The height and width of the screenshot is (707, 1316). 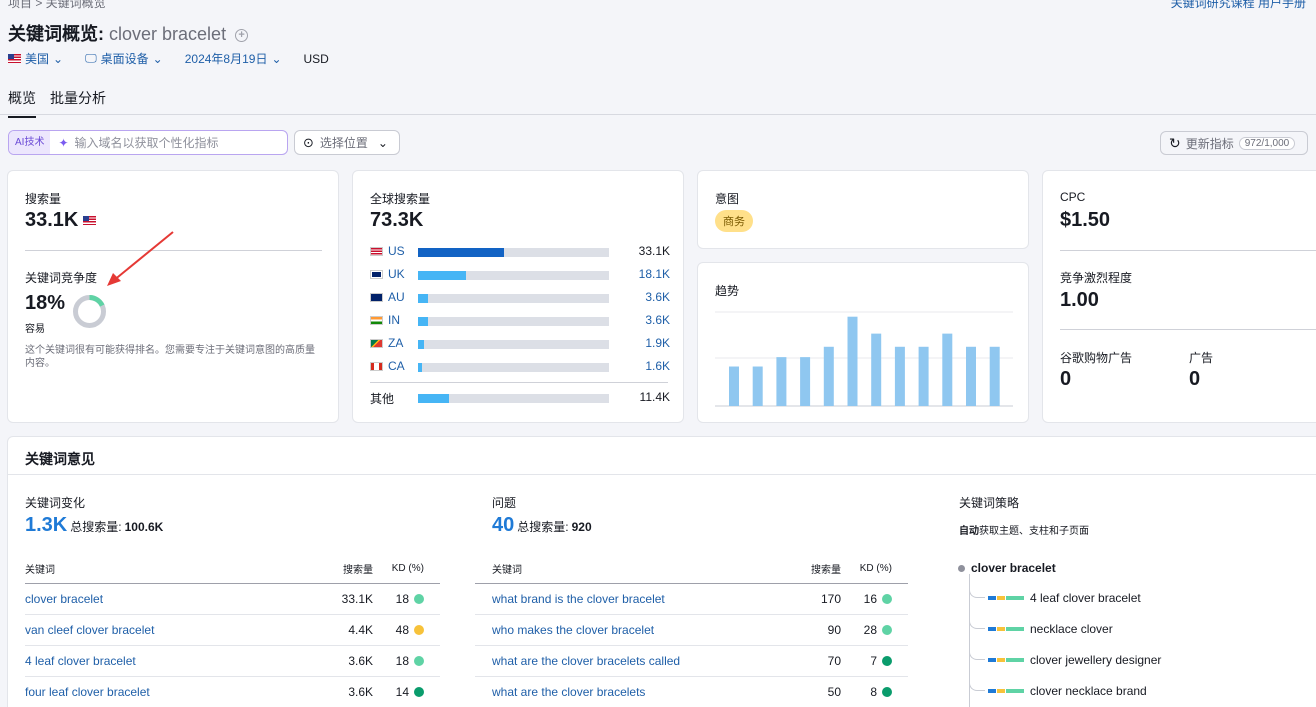 I want to click on keyword-volume: 3.6K, so click(x=349, y=691).